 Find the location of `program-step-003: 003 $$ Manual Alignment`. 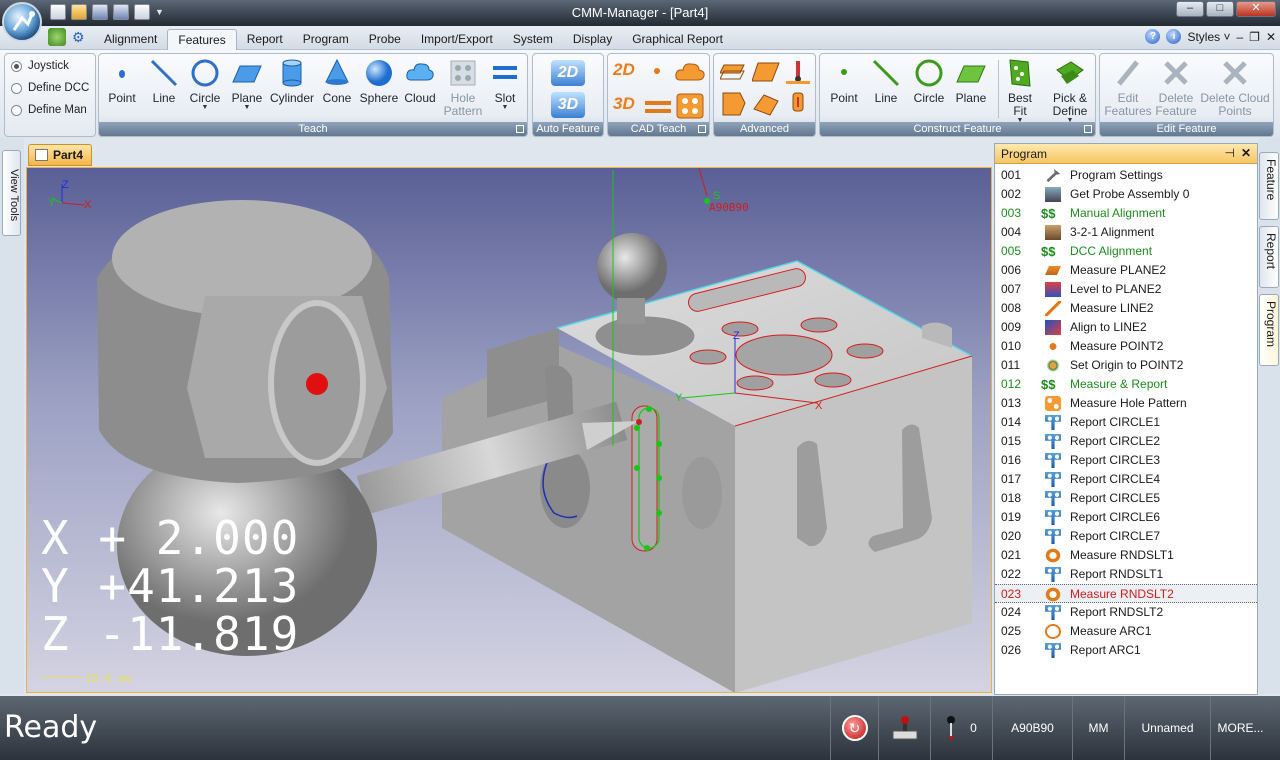

program-step-003: 003 $$ Manual Alignment is located at coordinates (1126, 213).